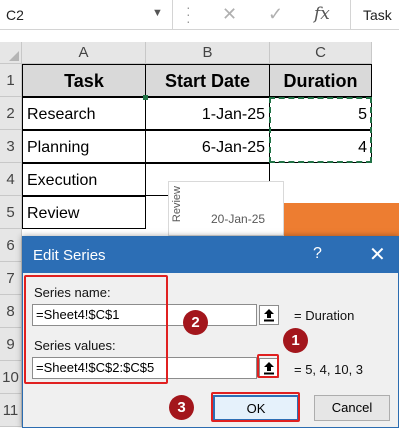 The image size is (399, 428). What do you see at coordinates (11, 377) in the screenshot?
I see `row-header-10: 10` at bounding box center [11, 377].